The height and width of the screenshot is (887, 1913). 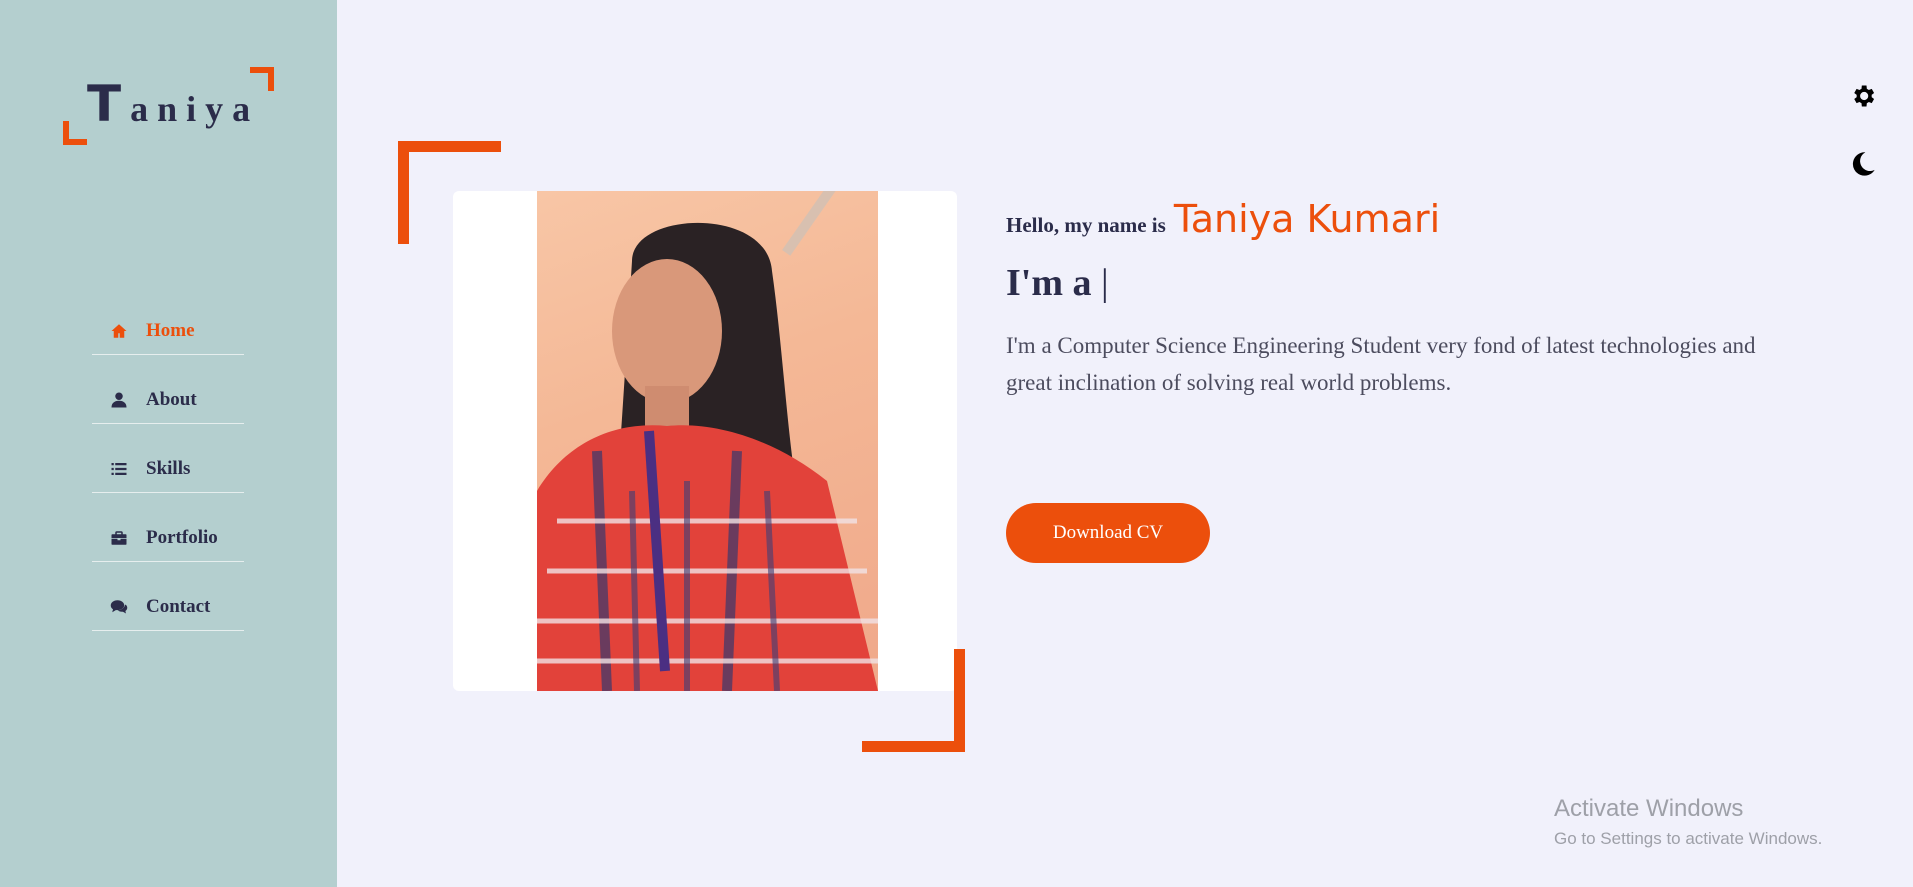 What do you see at coordinates (178, 606) in the screenshot?
I see `nav-item-label: Contact` at bounding box center [178, 606].